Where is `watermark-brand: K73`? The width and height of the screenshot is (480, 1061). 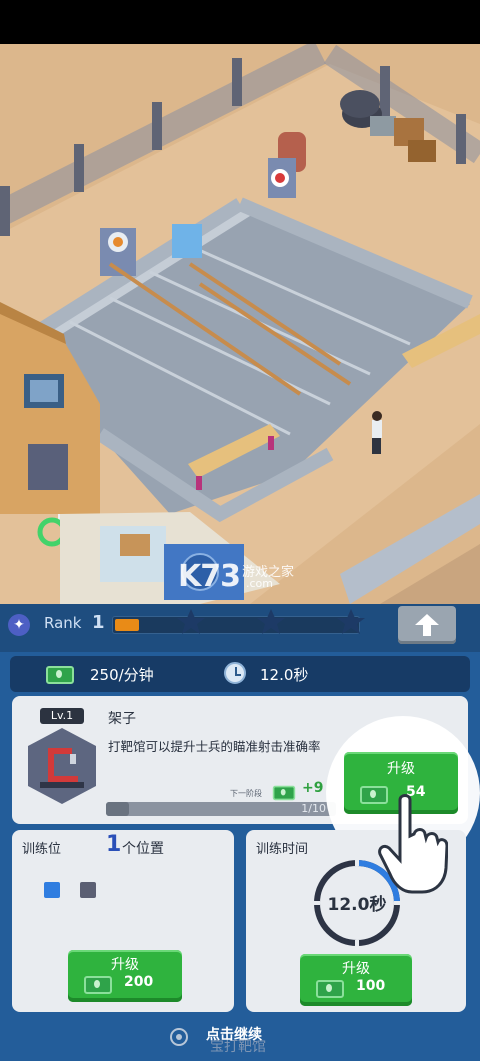 watermark-brand: K73 is located at coordinates (209, 576).